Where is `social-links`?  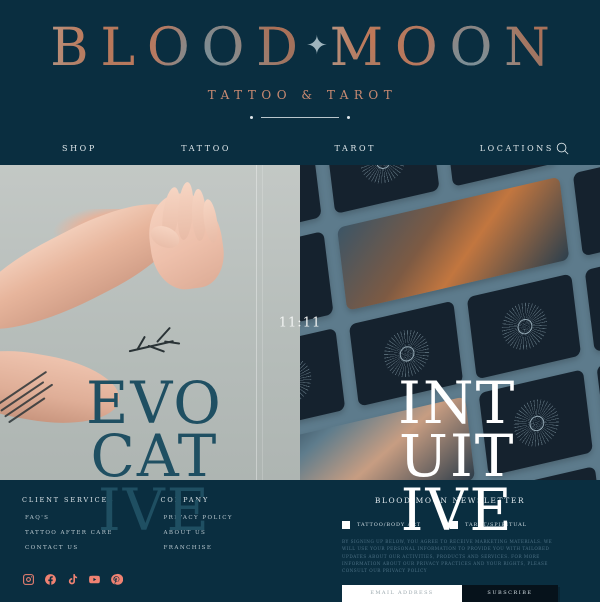
social-links is located at coordinates (72, 579).